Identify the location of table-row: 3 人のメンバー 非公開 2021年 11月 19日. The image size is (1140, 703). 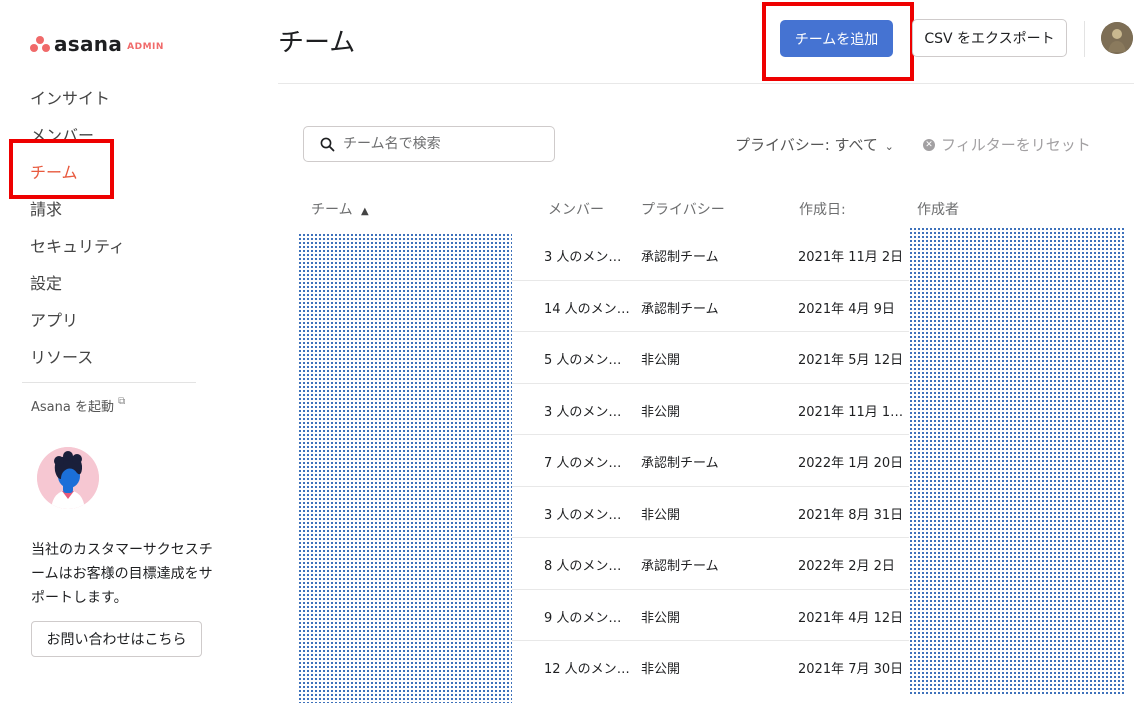
(710, 409).